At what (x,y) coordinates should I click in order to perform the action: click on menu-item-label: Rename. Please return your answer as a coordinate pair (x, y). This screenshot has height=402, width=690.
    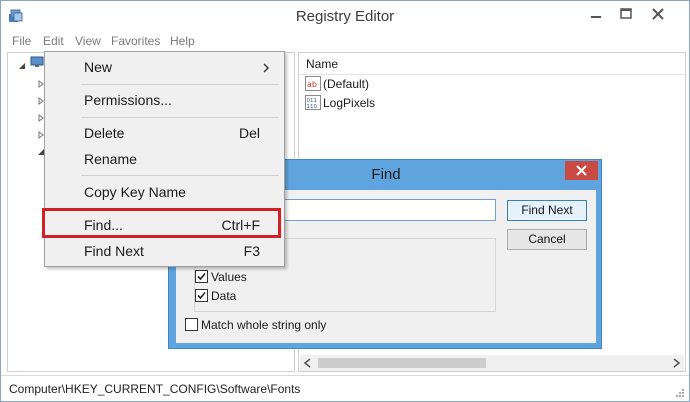
    Looking at the image, I should click on (110, 159).